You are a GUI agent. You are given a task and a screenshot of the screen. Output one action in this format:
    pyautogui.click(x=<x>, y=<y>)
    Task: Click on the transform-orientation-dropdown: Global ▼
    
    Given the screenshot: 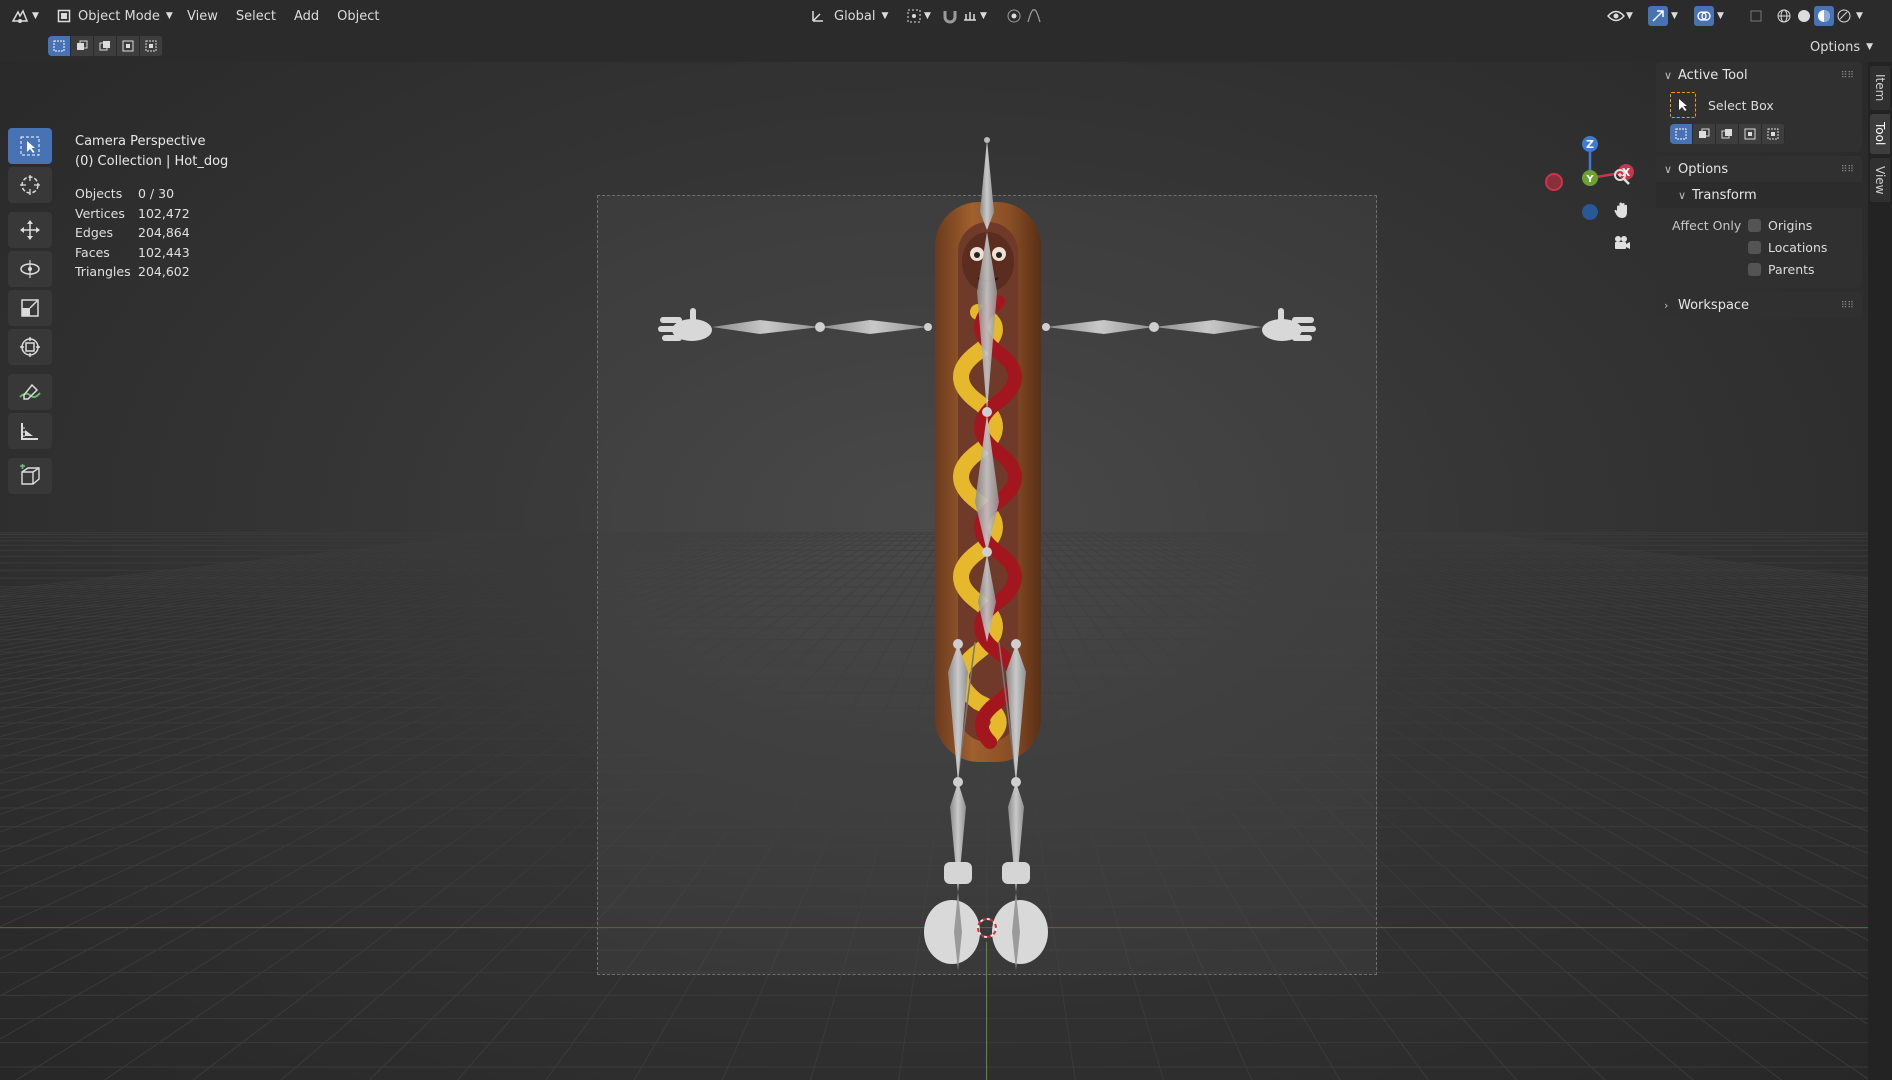 What is the action you would take?
    pyautogui.click(x=848, y=16)
    